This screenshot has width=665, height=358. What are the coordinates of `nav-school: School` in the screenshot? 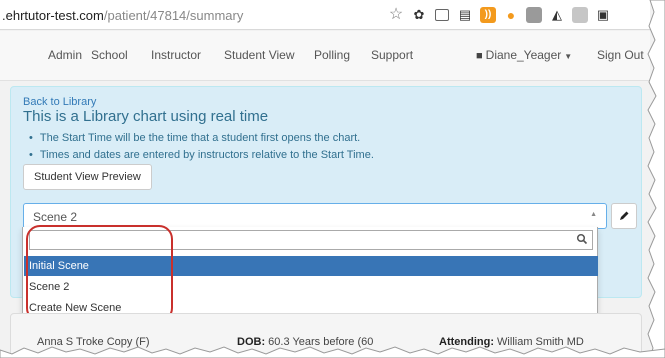 It's located at (109, 55).